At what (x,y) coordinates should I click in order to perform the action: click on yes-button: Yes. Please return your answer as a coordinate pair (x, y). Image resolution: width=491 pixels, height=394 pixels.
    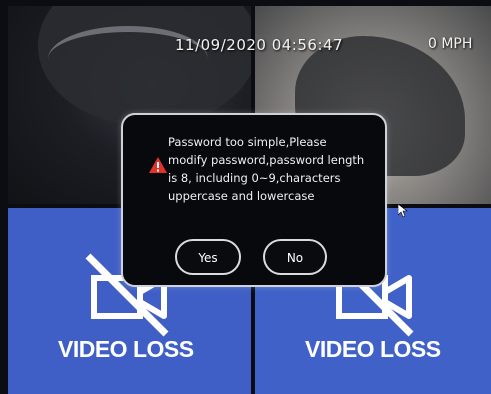
    Looking at the image, I should click on (208, 257).